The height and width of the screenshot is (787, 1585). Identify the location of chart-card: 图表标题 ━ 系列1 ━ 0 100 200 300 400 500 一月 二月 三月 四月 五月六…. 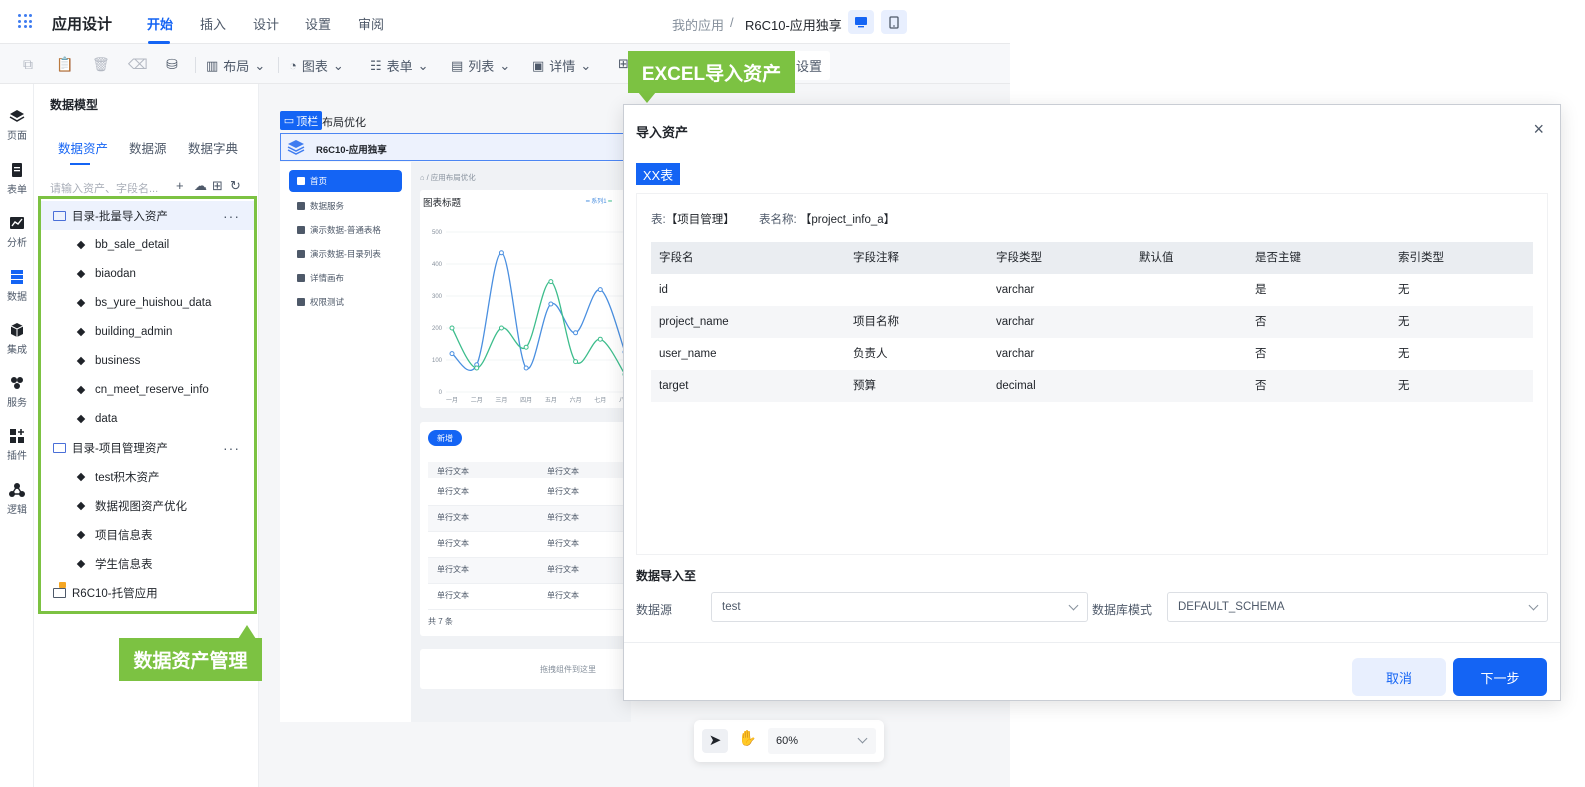
(525, 299).